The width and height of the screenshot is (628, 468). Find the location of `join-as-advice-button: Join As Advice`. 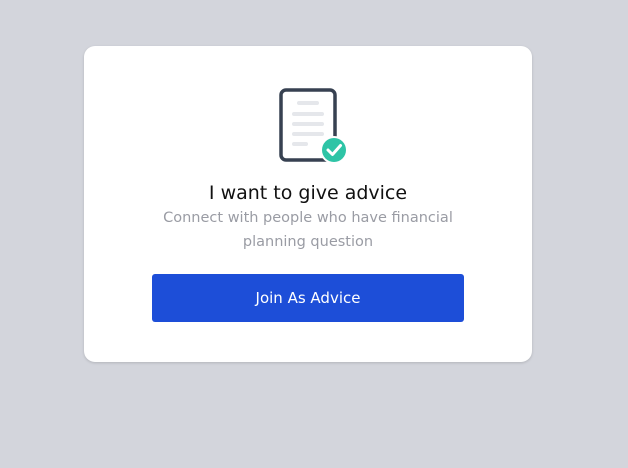

join-as-advice-button: Join As Advice is located at coordinates (308, 298).